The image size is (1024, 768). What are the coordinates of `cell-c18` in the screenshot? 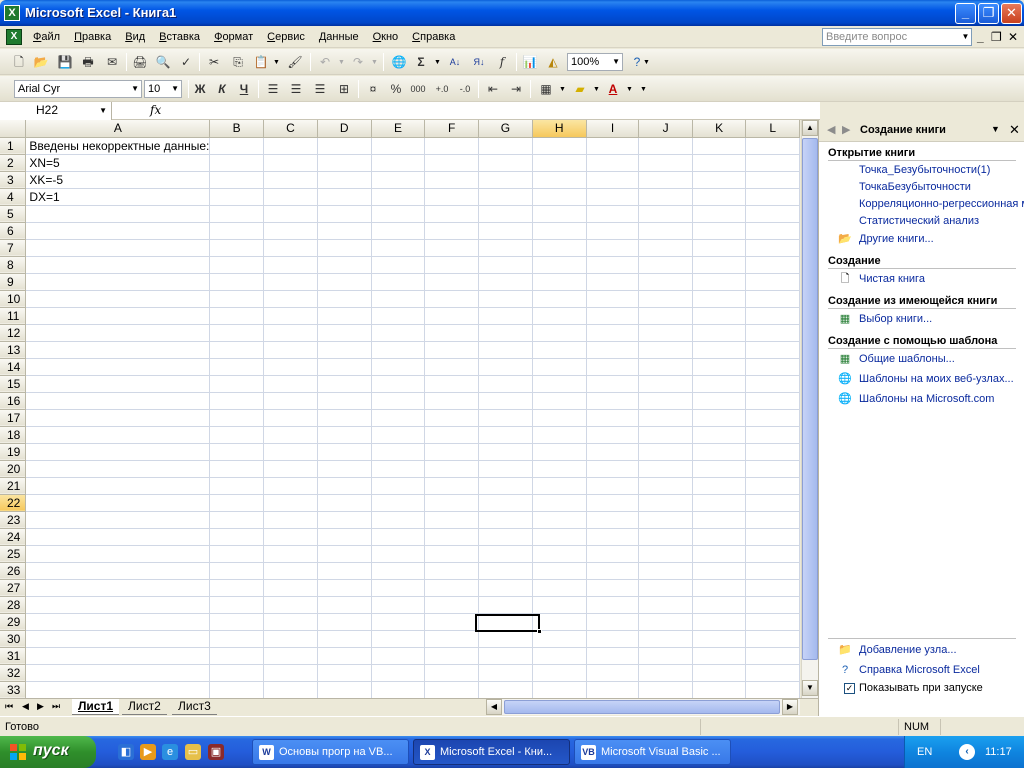 It's located at (290, 435).